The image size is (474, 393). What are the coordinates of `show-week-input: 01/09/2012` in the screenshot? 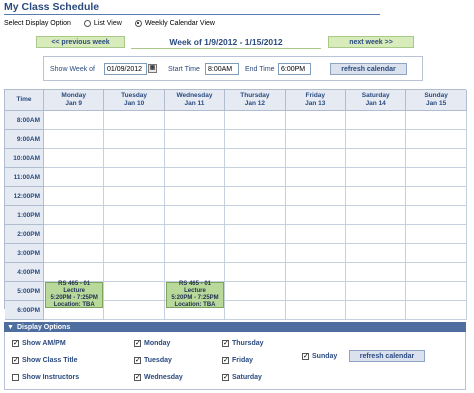 It's located at (125, 69).